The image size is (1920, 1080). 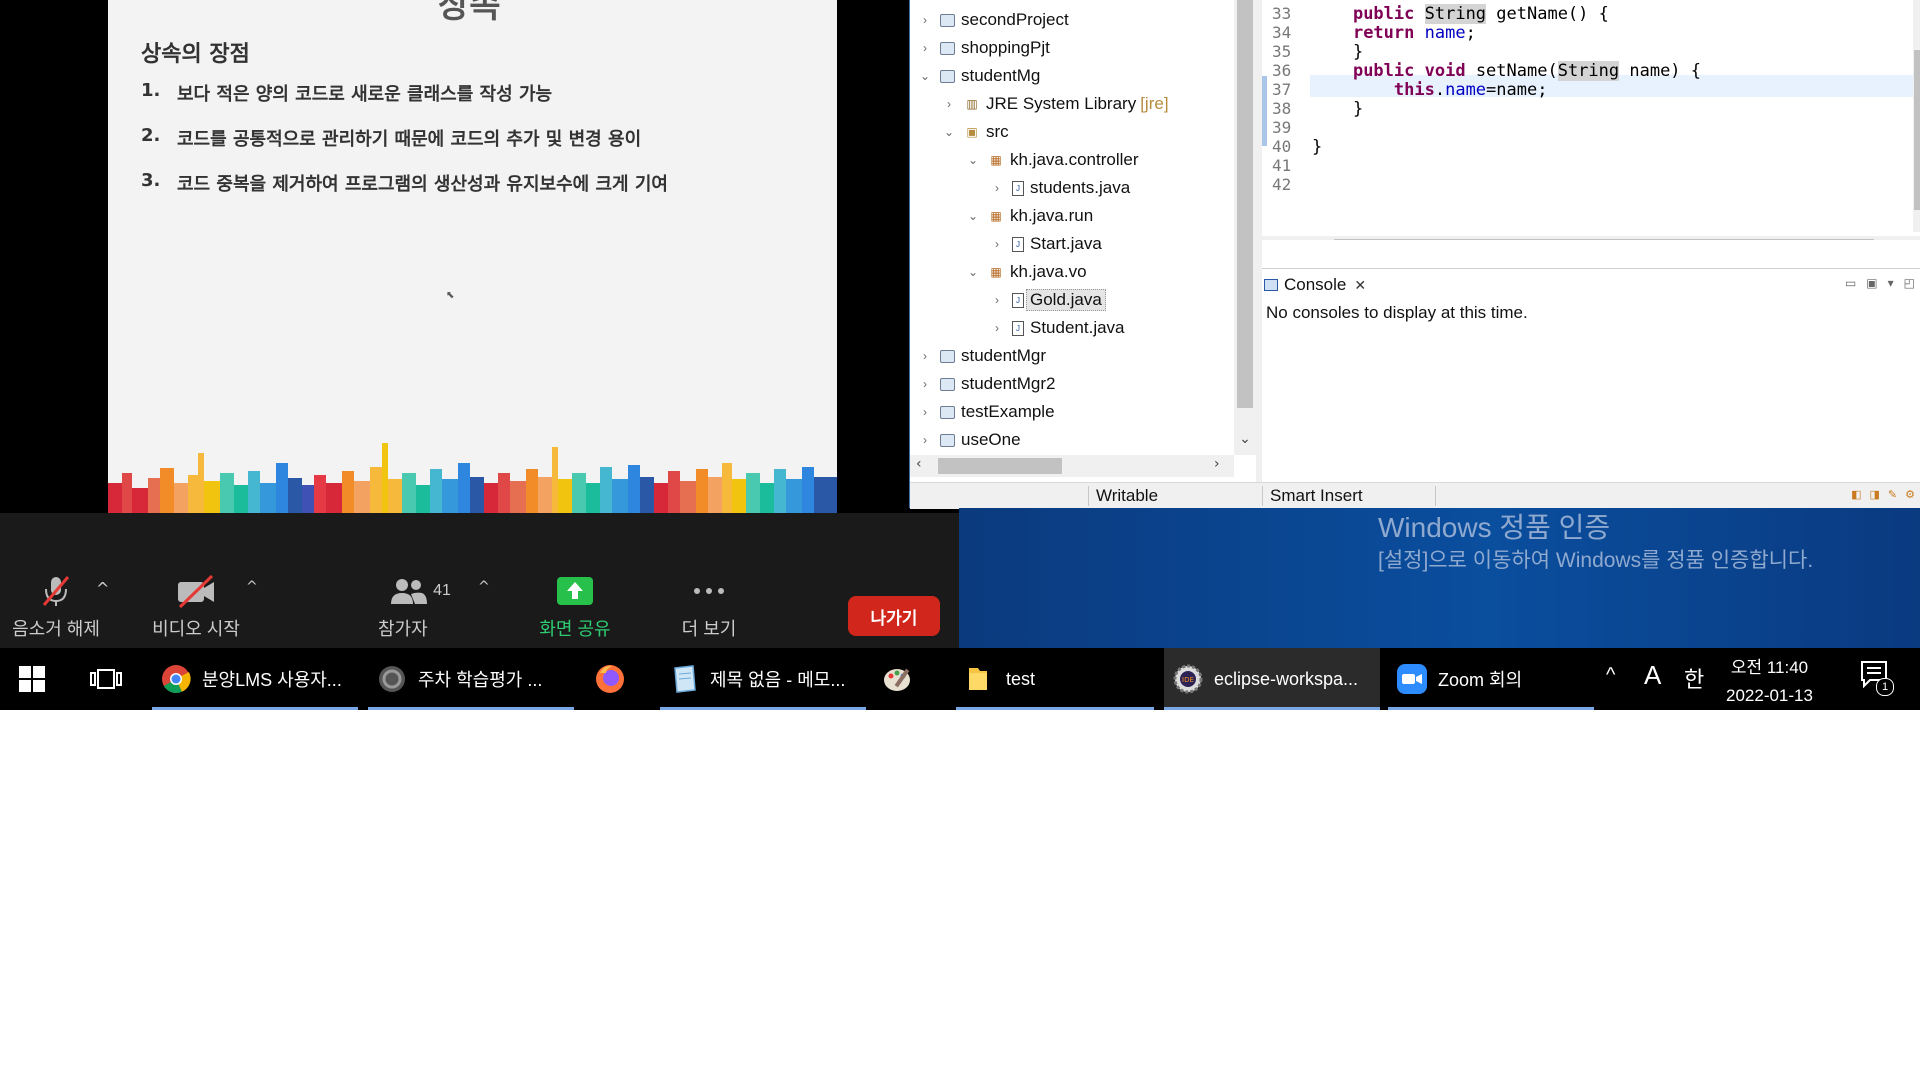 What do you see at coordinates (1080, 187) in the screenshot?
I see `tree-item-label: students.java` at bounding box center [1080, 187].